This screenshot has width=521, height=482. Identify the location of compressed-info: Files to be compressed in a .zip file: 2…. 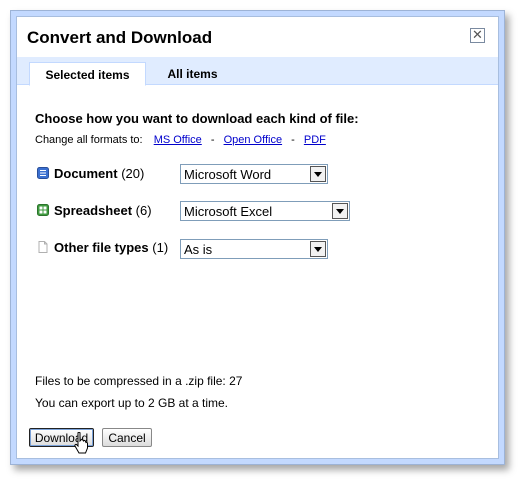
(139, 381).